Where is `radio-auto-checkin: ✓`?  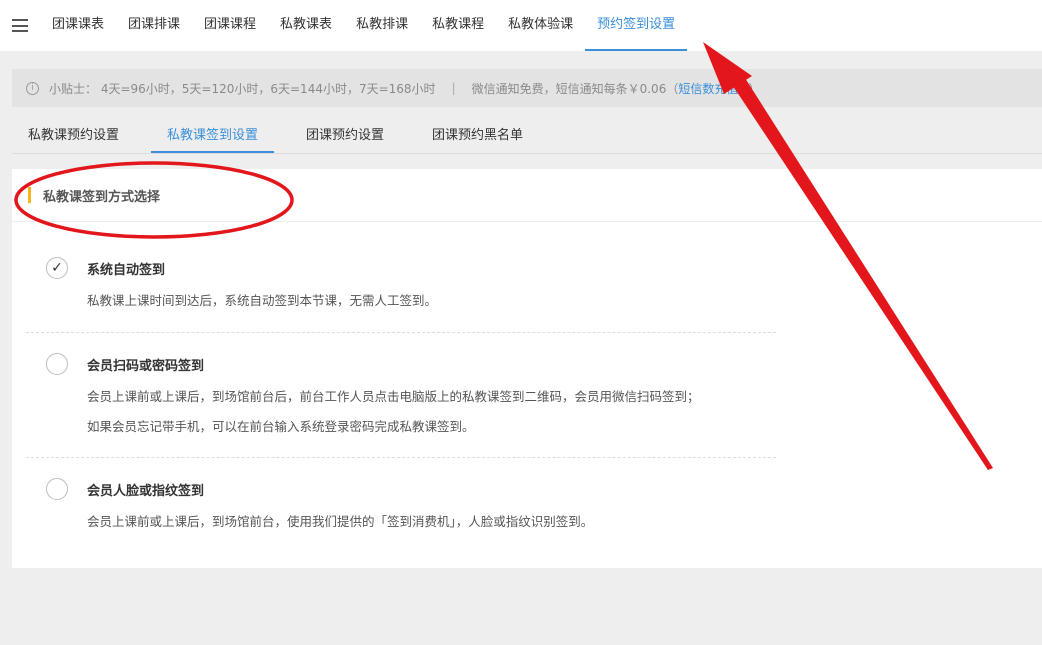 radio-auto-checkin: ✓ is located at coordinates (57, 268).